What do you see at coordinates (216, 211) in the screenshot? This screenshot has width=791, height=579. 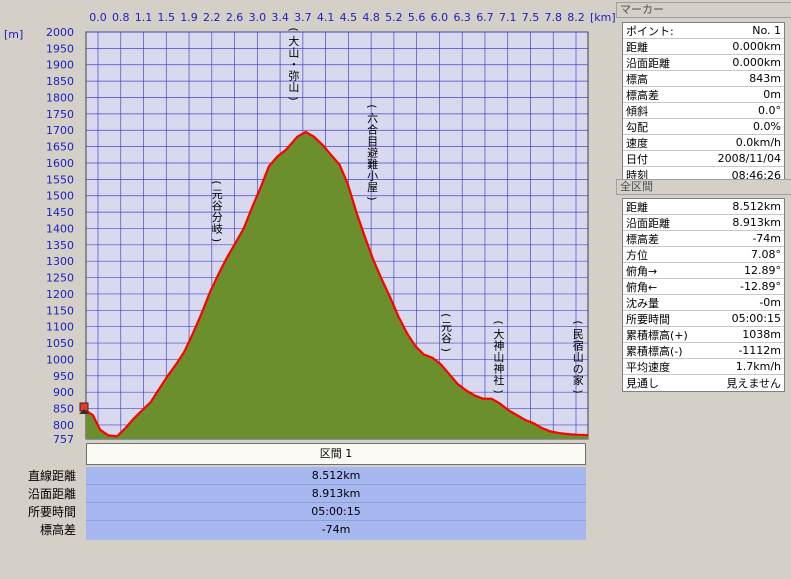 I see `annotation-label: (元谷分岐)` at bounding box center [216, 211].